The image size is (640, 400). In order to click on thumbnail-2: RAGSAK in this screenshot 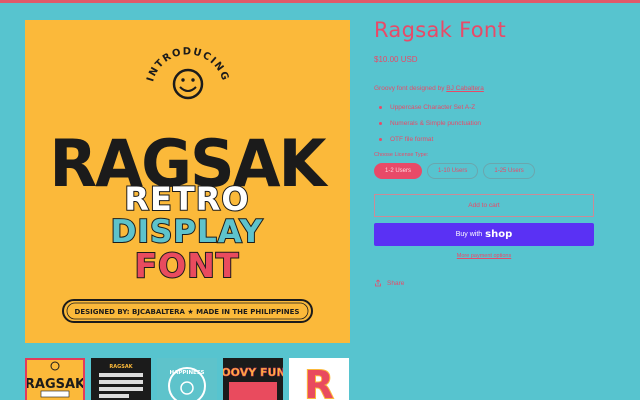, I will do `click(121, 379)`.